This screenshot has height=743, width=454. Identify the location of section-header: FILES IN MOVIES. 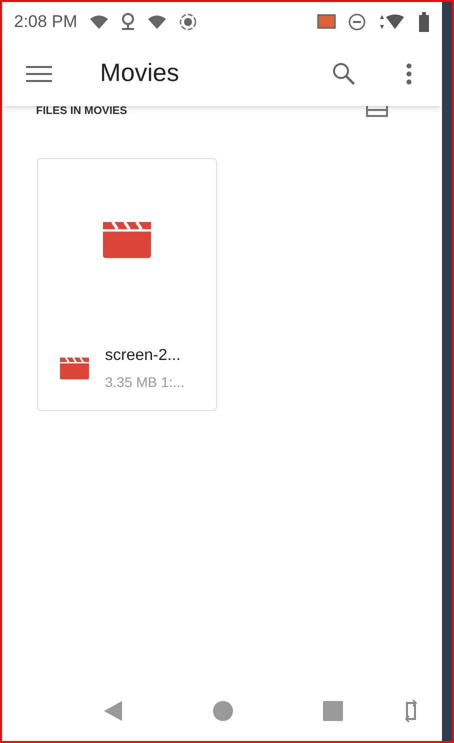
(82, 111).